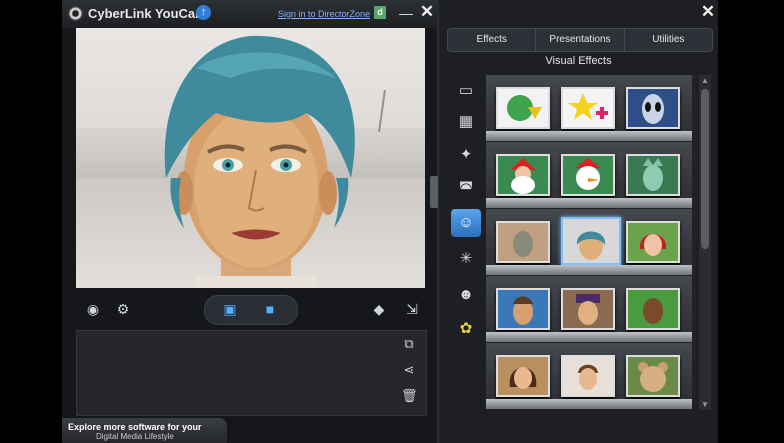  I want to click on effect-star-add, so click(588, 108).